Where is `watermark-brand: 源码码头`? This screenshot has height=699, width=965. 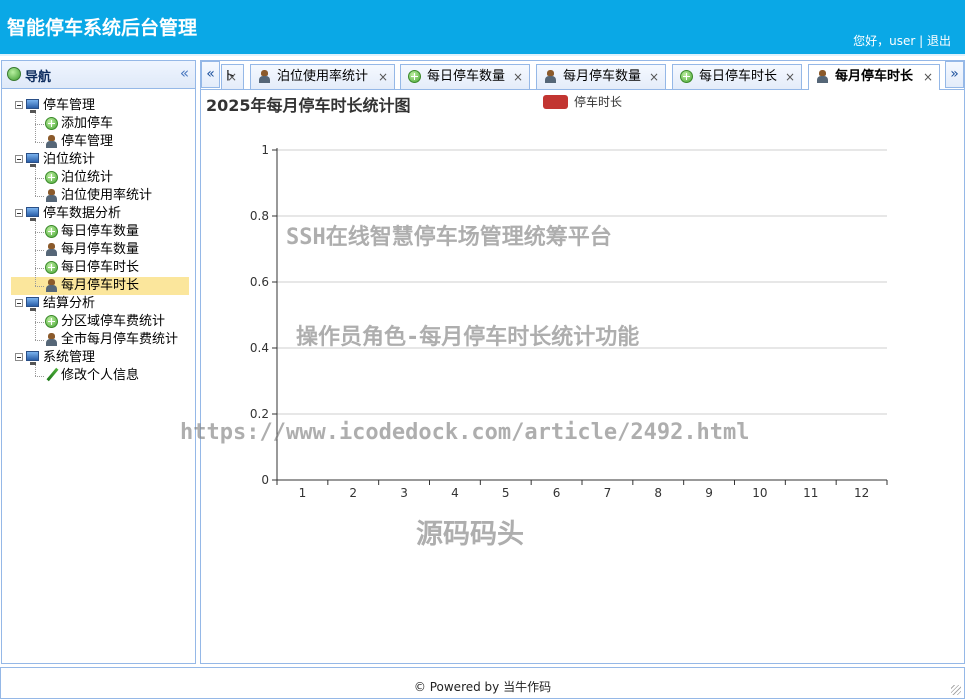
watermark-brand: 源码码头 is located at coordinates (470, 534).